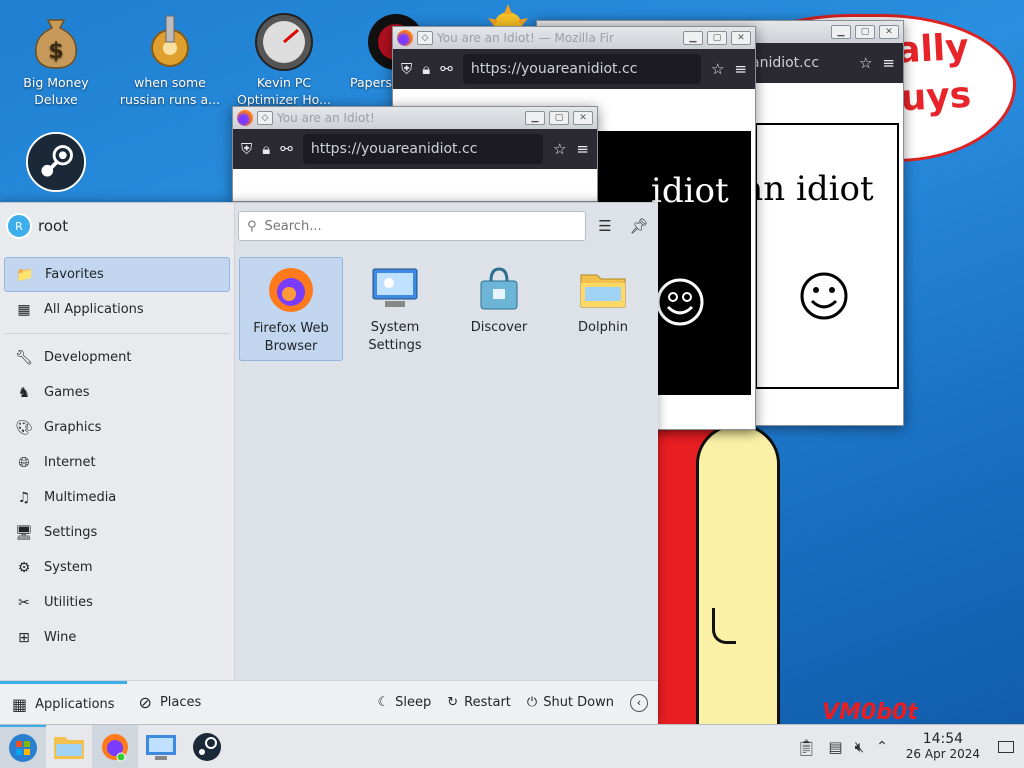  Describe the element at coordinates (117, 427) in the screenshot. I see `category-graphics: 🎨︎ Graphics` at that location.